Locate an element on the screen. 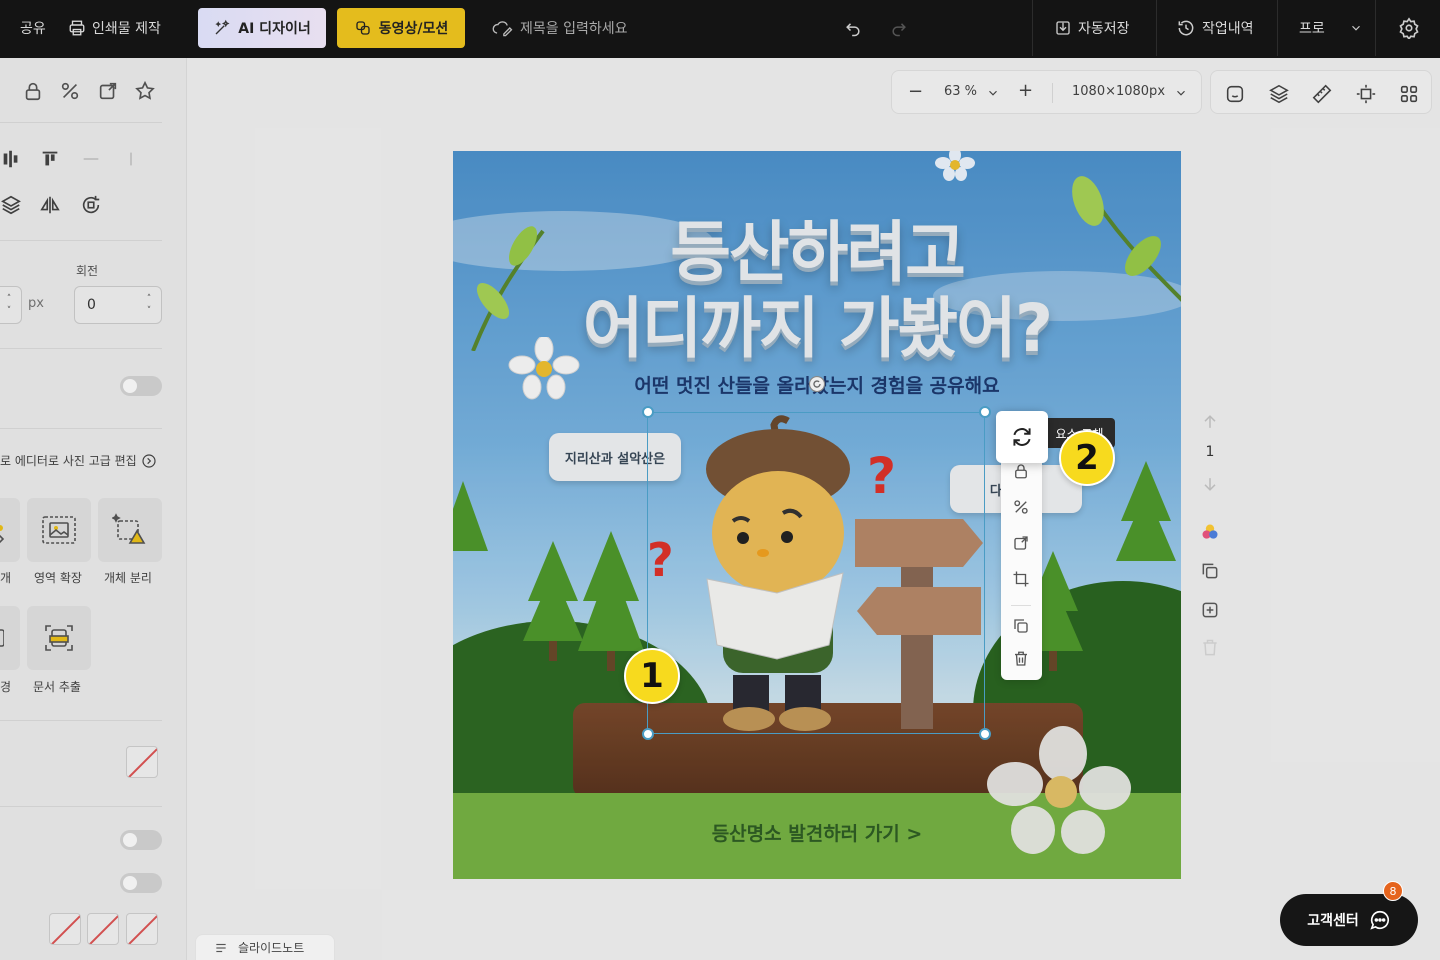 The image size is (1440, 960). notification-count-badge: 8 is located at coordinates (1393, 891).